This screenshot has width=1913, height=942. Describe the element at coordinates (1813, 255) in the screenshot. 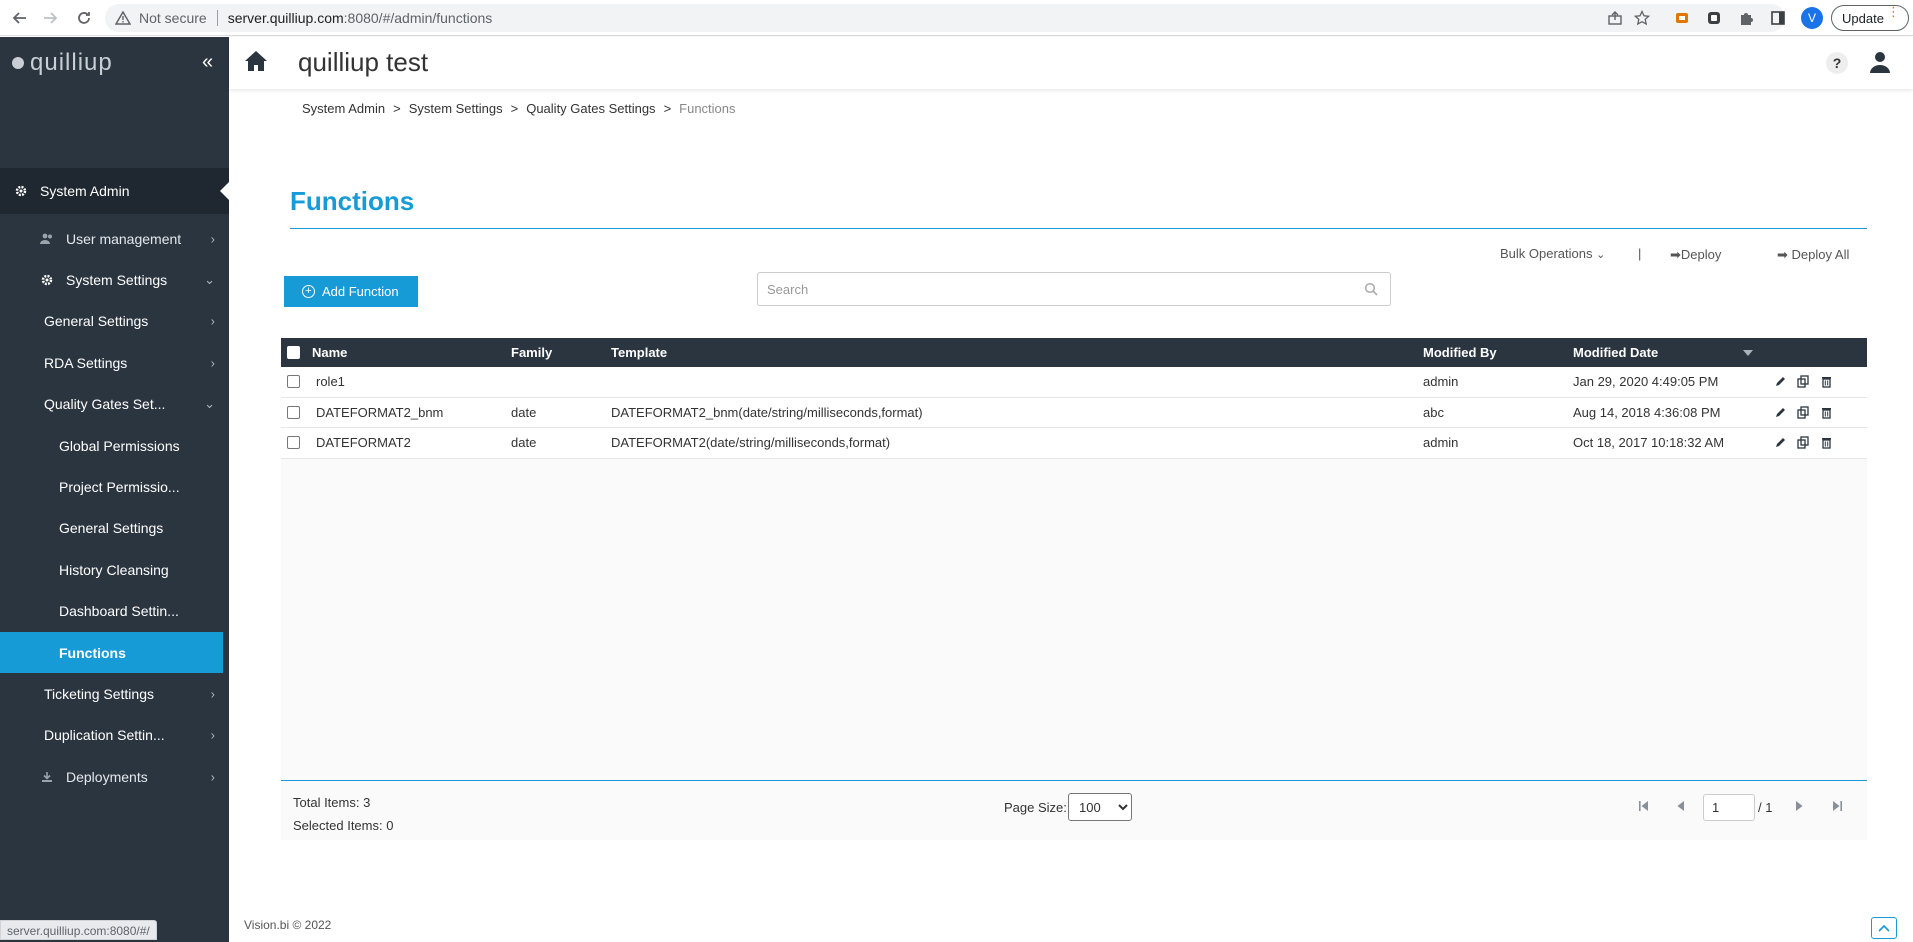

I see `deploy-all-button: ➡ Deploy All` at that location.